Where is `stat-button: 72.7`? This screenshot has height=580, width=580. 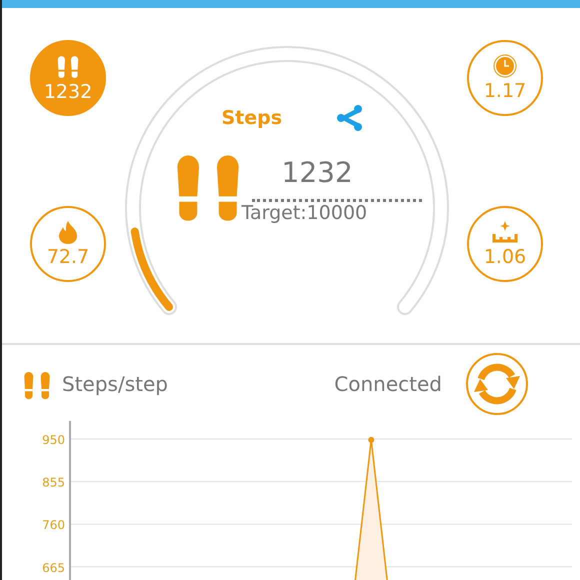 stat-button: 72.7 is located at coordinates (68, 244).